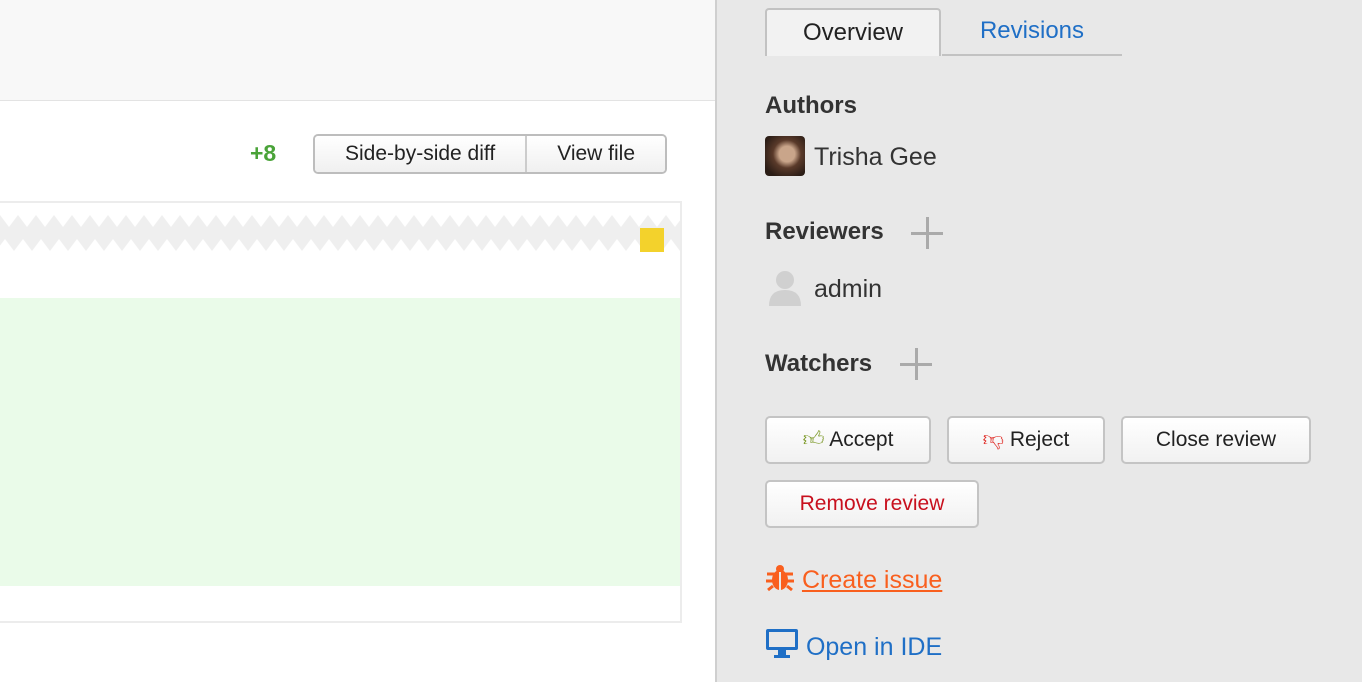  What do you see at coordinates (1032, 32) in the screenshot?
I see `tab-revisions: Revisions` at bounding box center [1032, 32].